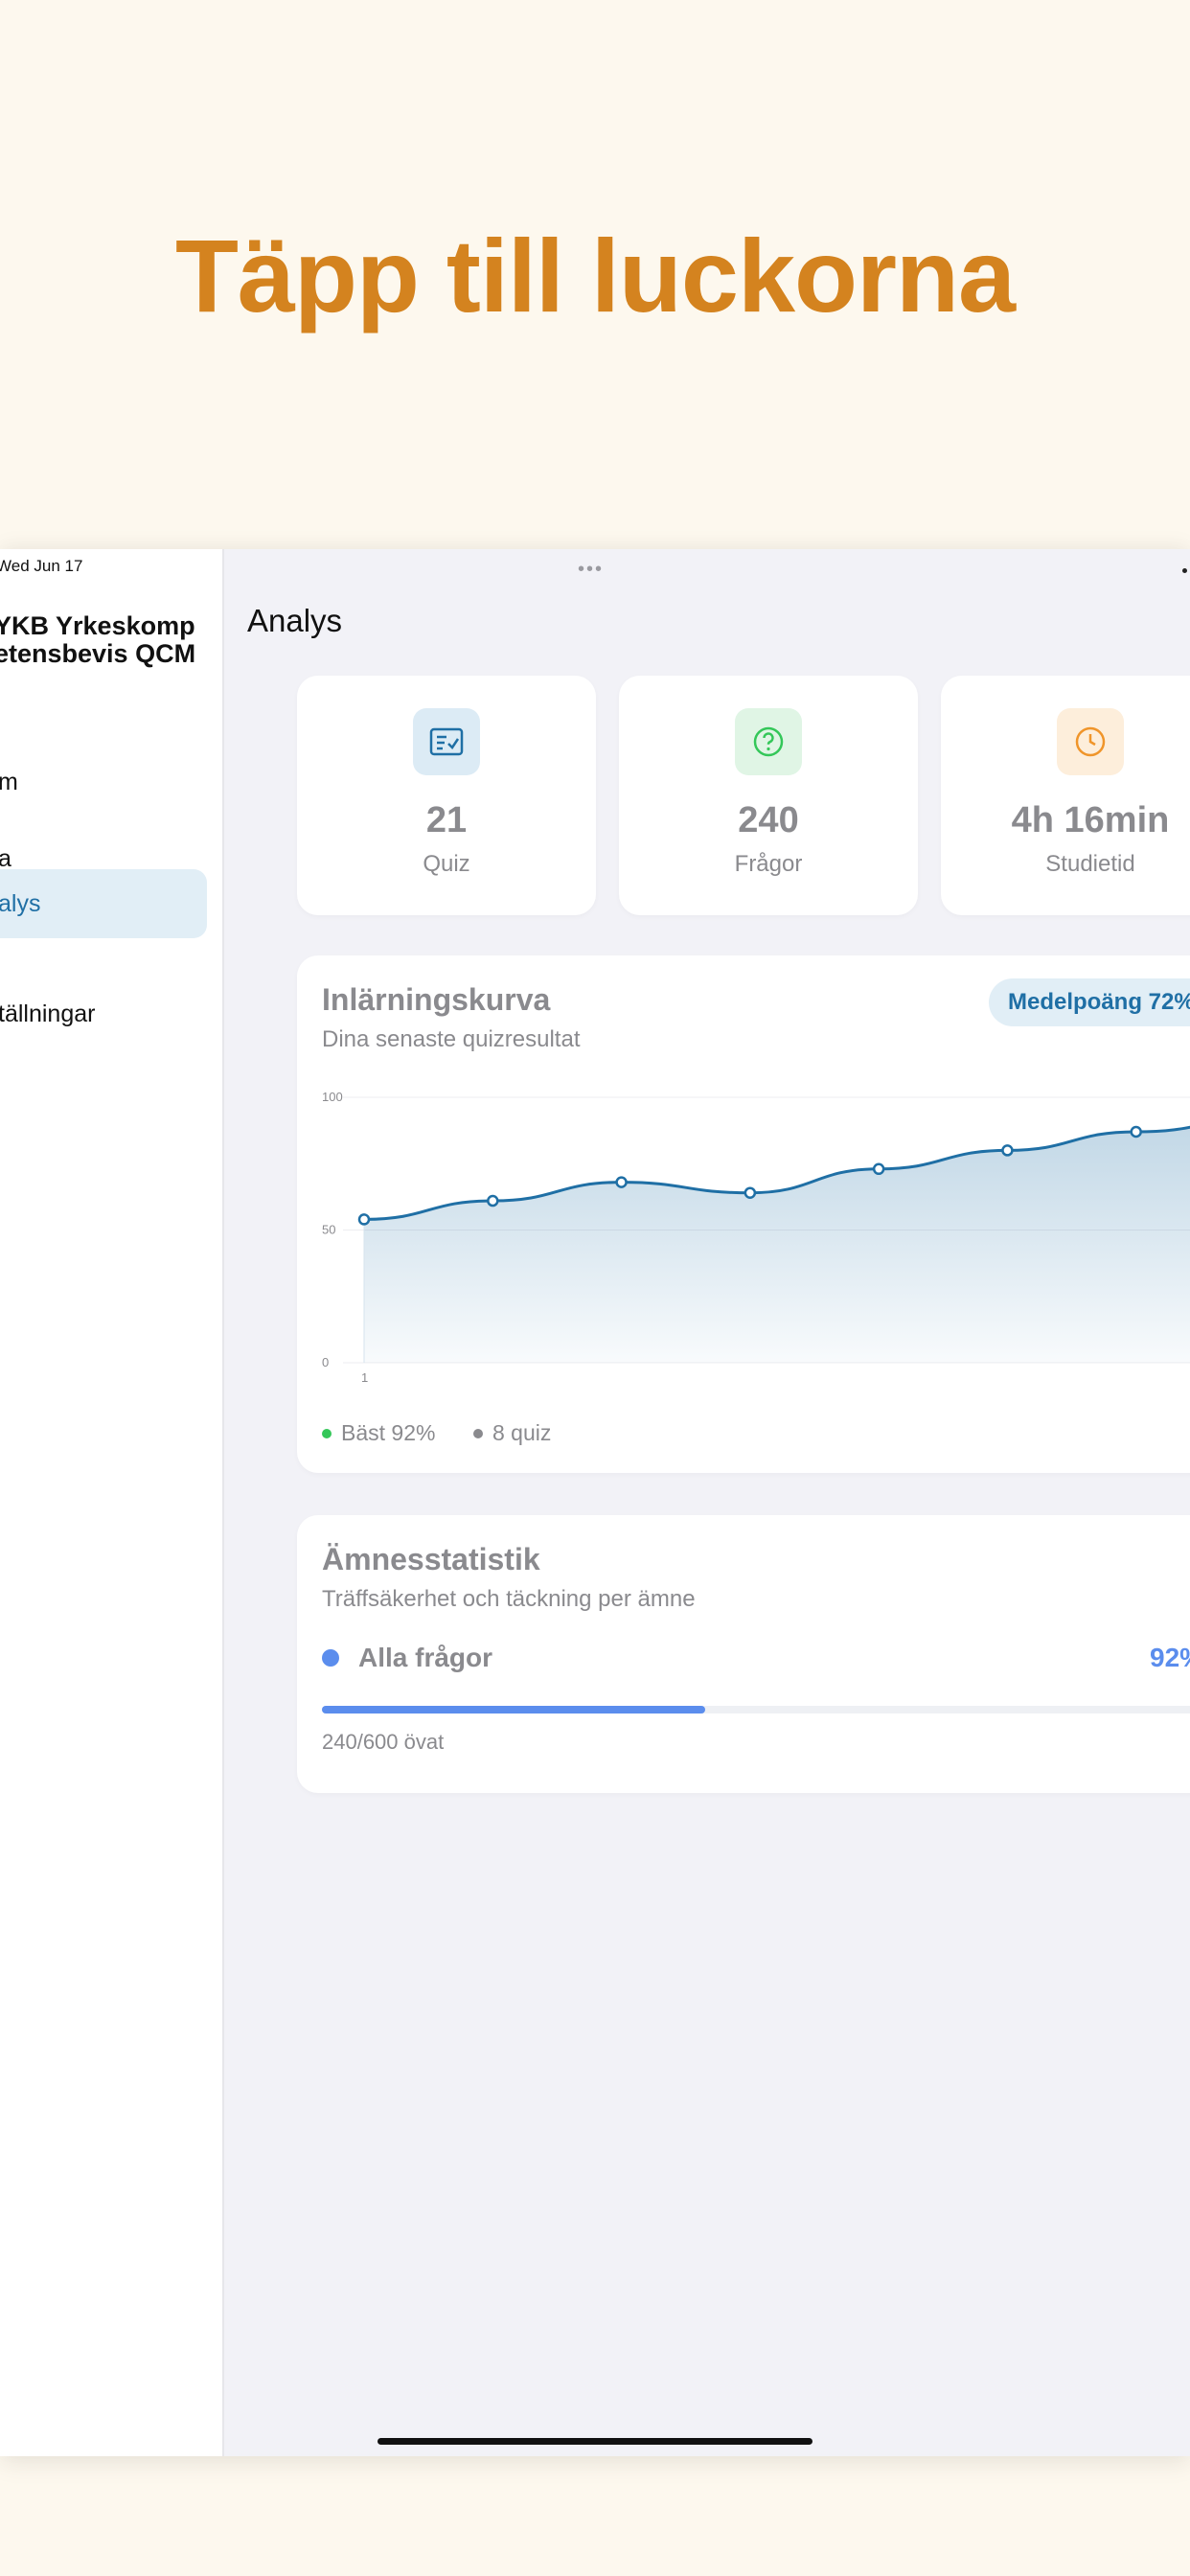 The width and height of the screenshot is (1190, 2576). I want to click on average-score-badge: Medelpoäng 72%, so click(1090, 1002).